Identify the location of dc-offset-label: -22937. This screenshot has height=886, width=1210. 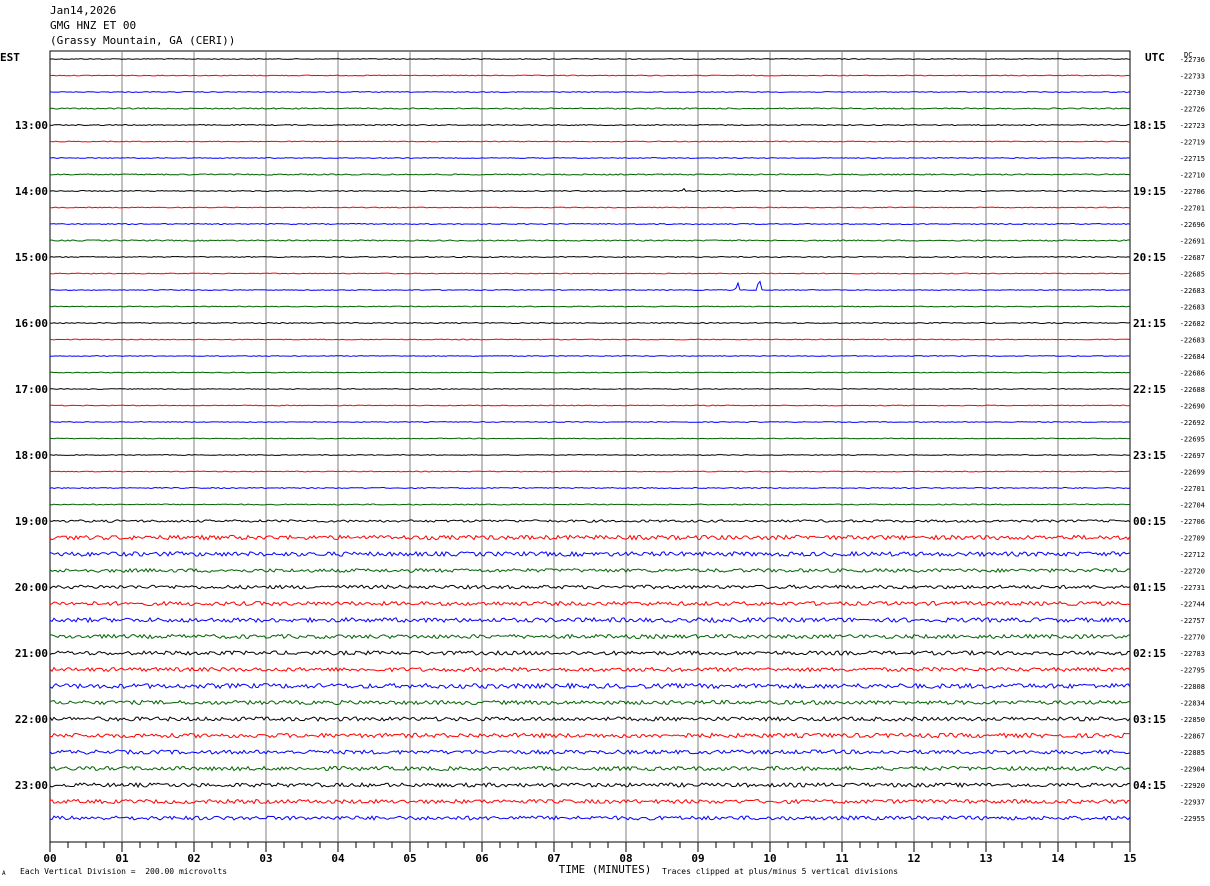
(1192, 803).